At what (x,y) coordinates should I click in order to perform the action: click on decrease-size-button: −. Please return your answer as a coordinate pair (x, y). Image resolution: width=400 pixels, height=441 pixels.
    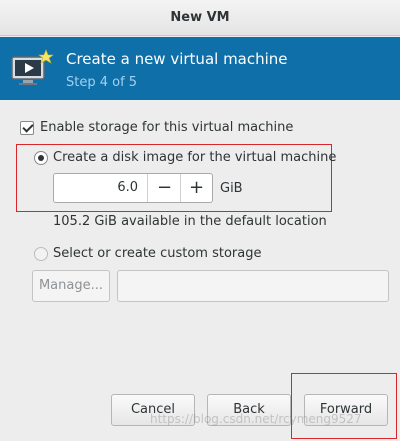
    Looking at the image, I should click on (164, 188).